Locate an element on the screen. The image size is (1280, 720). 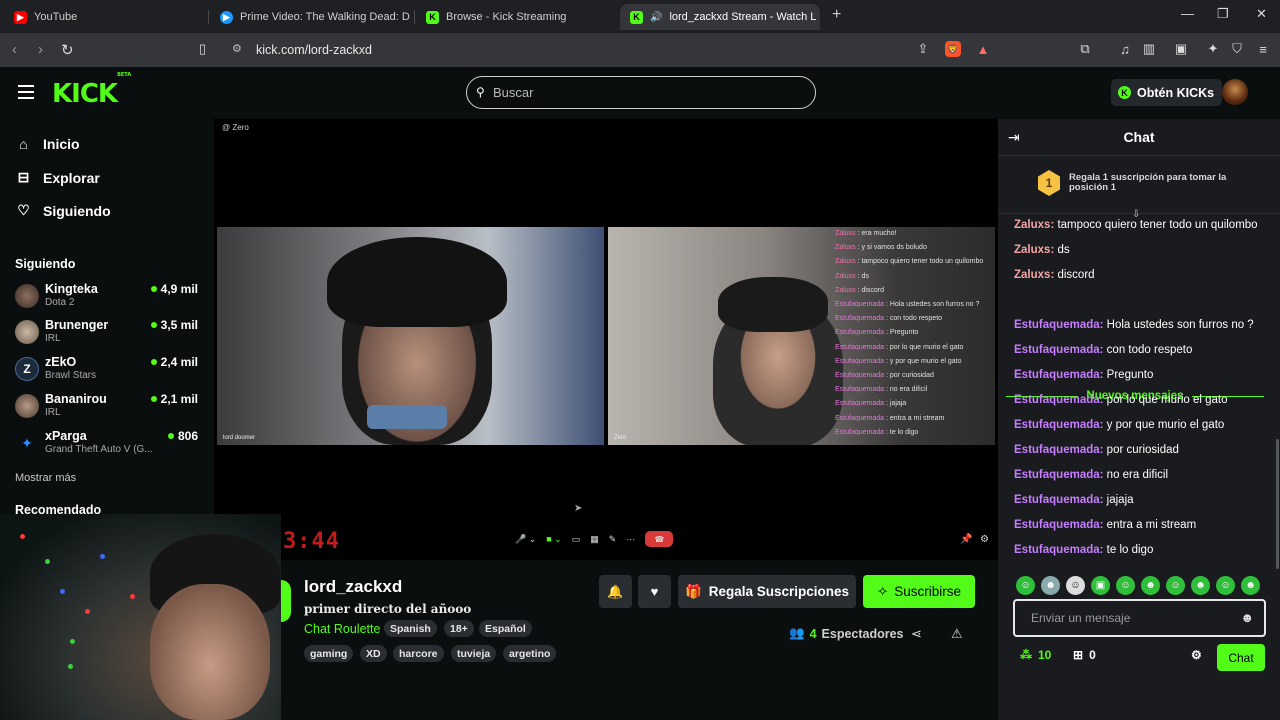
media-icon: ♫ is located at coordinates (1125, 49).